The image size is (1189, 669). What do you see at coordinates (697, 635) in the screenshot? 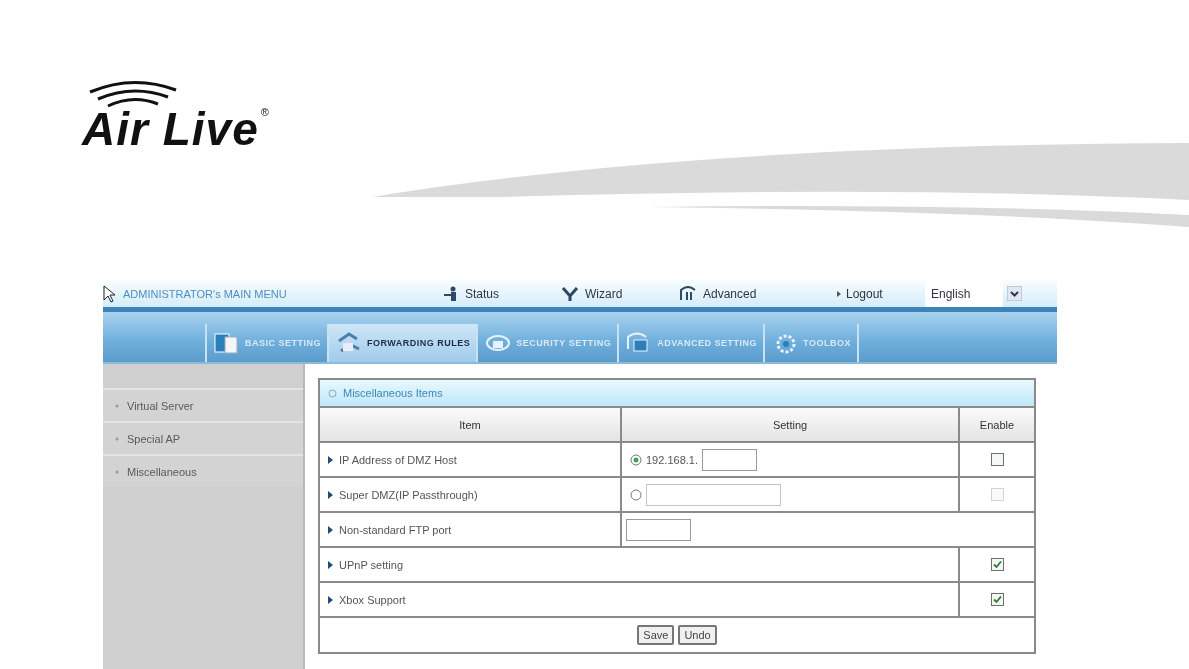
I see `form-button: Undo` at bounding box center [697, 635].